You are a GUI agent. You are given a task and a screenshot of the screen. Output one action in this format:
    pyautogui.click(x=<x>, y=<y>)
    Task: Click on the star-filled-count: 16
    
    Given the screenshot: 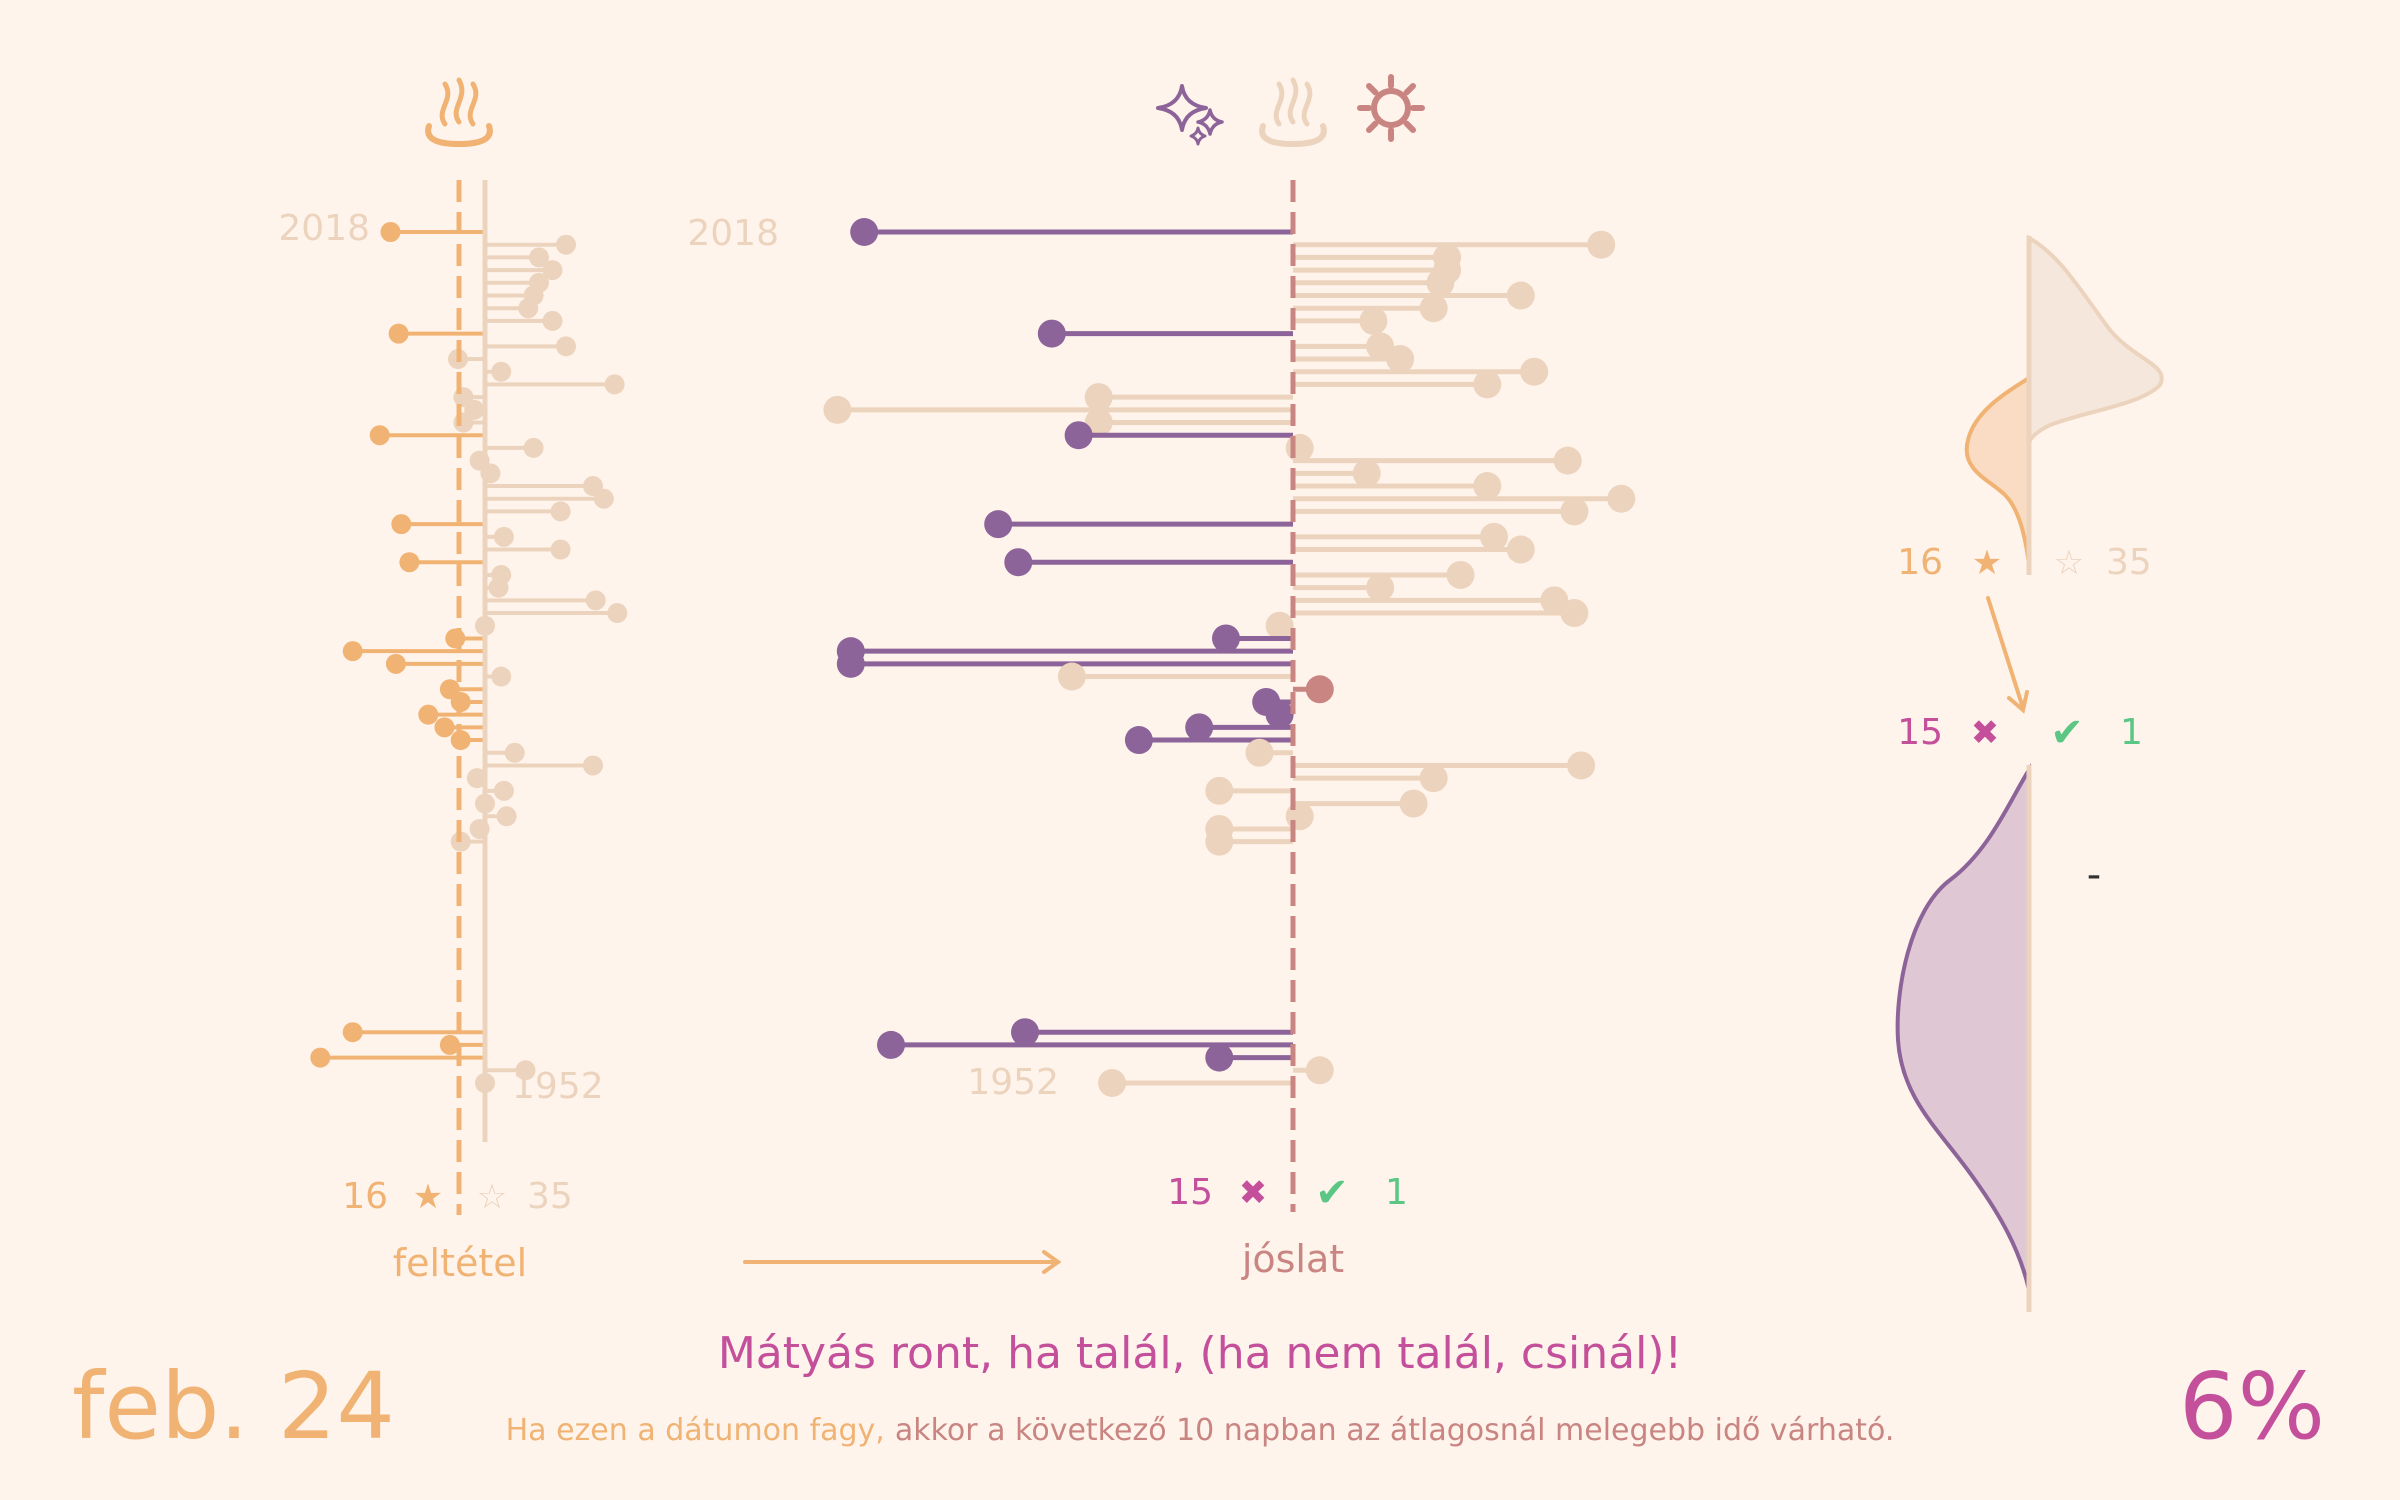 What is the action you would take?
    pyautogui.click(x=365, y=1196)
    